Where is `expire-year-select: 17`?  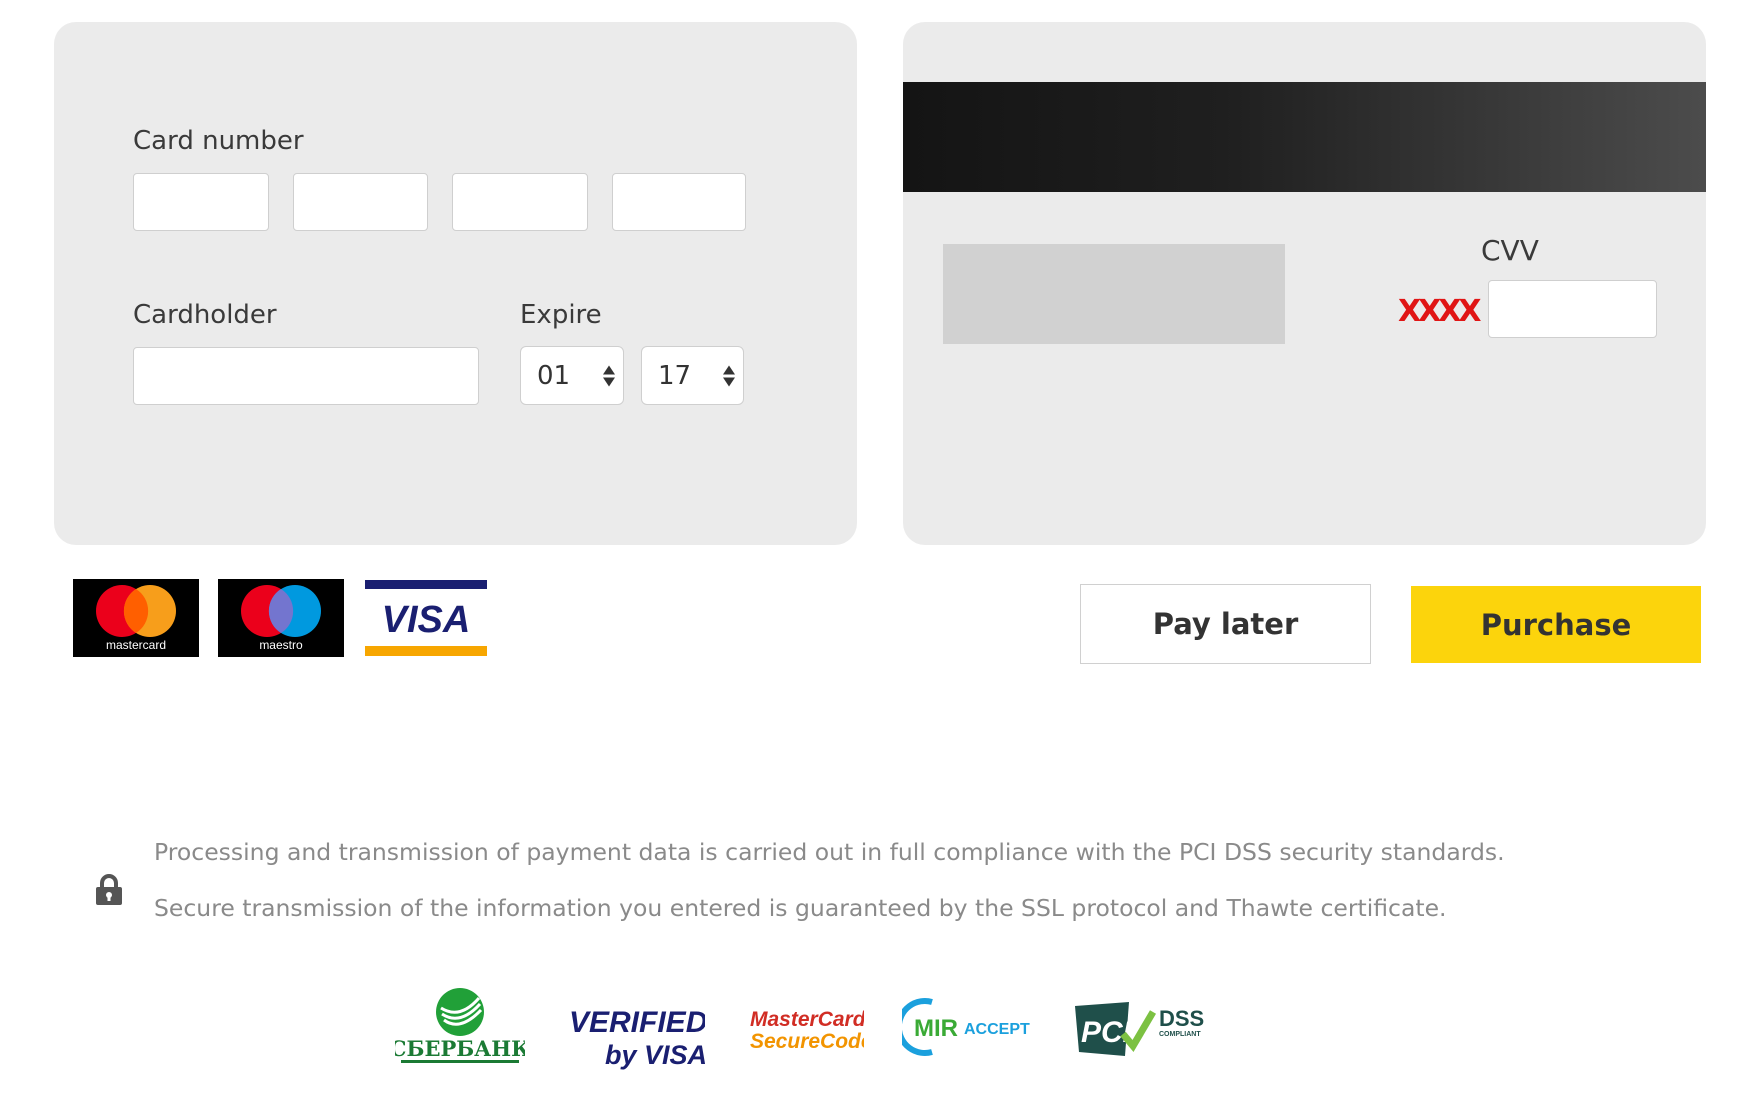 expire-year-select: 17 is located at coordinates (692, 375).